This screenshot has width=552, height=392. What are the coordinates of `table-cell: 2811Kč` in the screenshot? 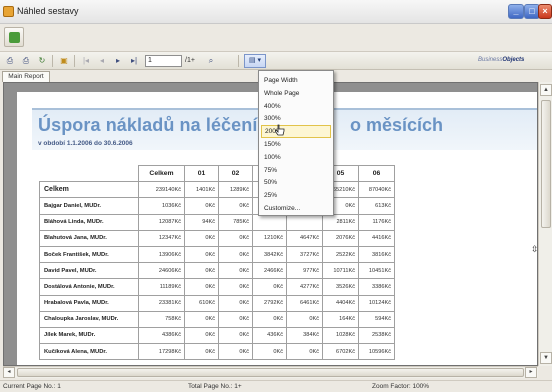 It's located at (340, 222).